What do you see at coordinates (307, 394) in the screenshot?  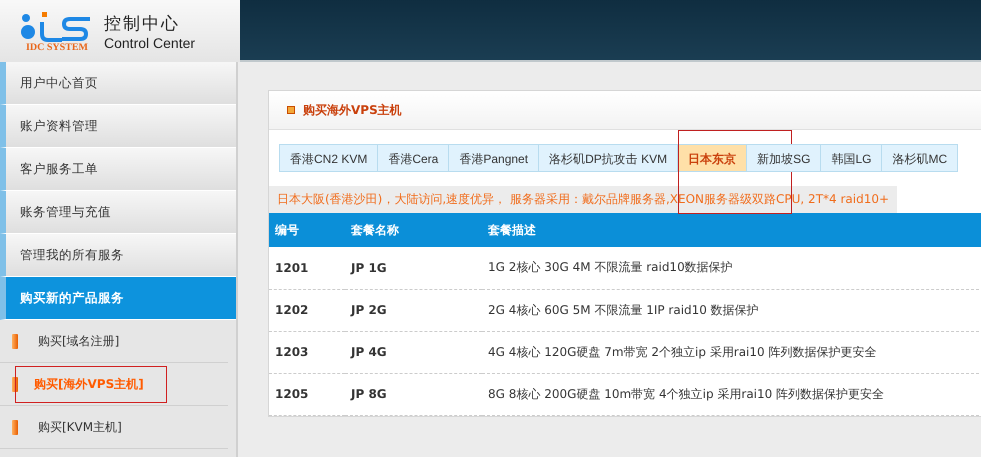 I see `table-cell: 1205` at bounding box center [307, 394].